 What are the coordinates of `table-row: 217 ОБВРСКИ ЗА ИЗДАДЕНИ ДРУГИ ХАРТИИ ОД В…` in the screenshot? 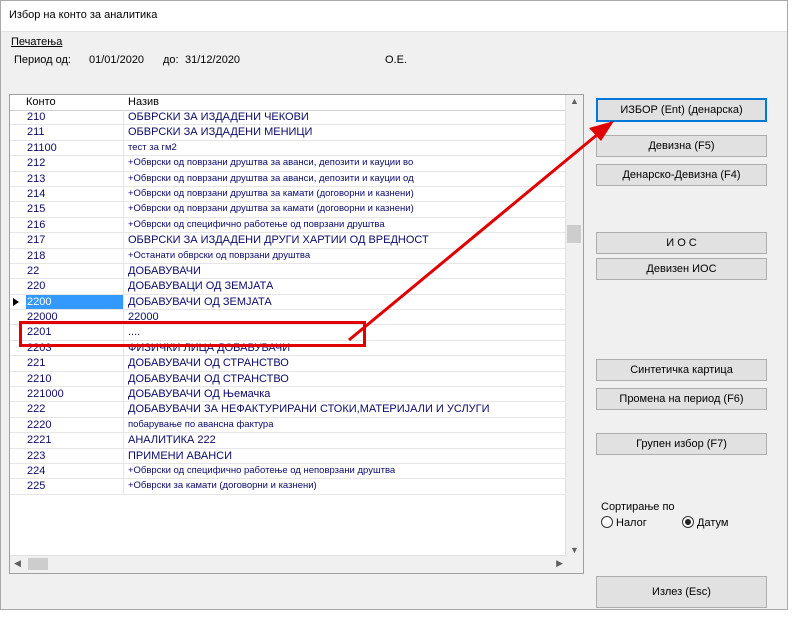 It's located at (288, 241).